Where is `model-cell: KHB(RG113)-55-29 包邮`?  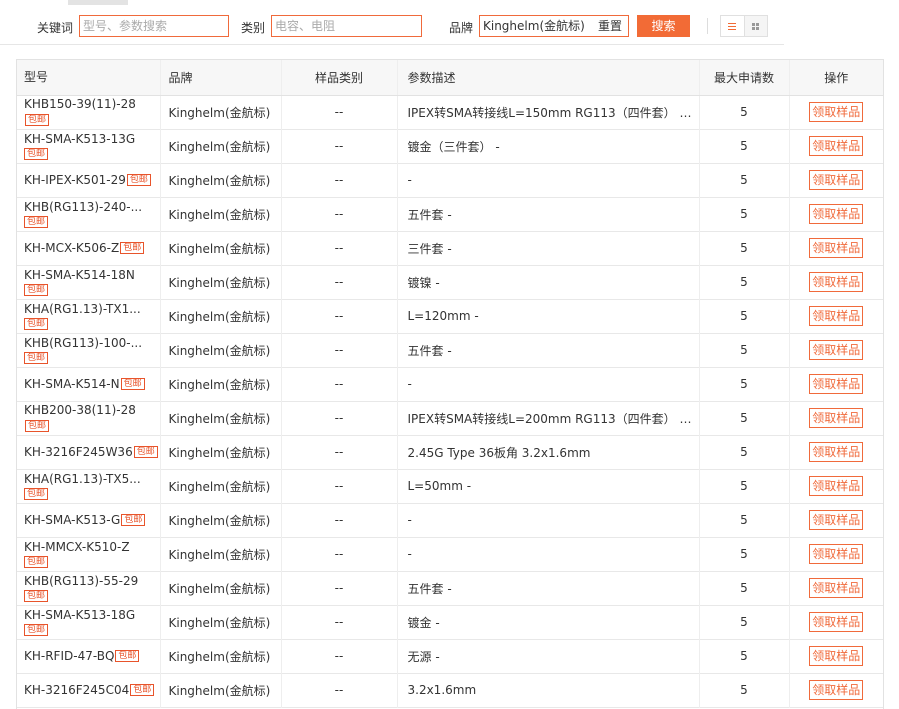 model-cell: KHB(RG113)-55-29 包邮 is located at coordinates (88, 588).